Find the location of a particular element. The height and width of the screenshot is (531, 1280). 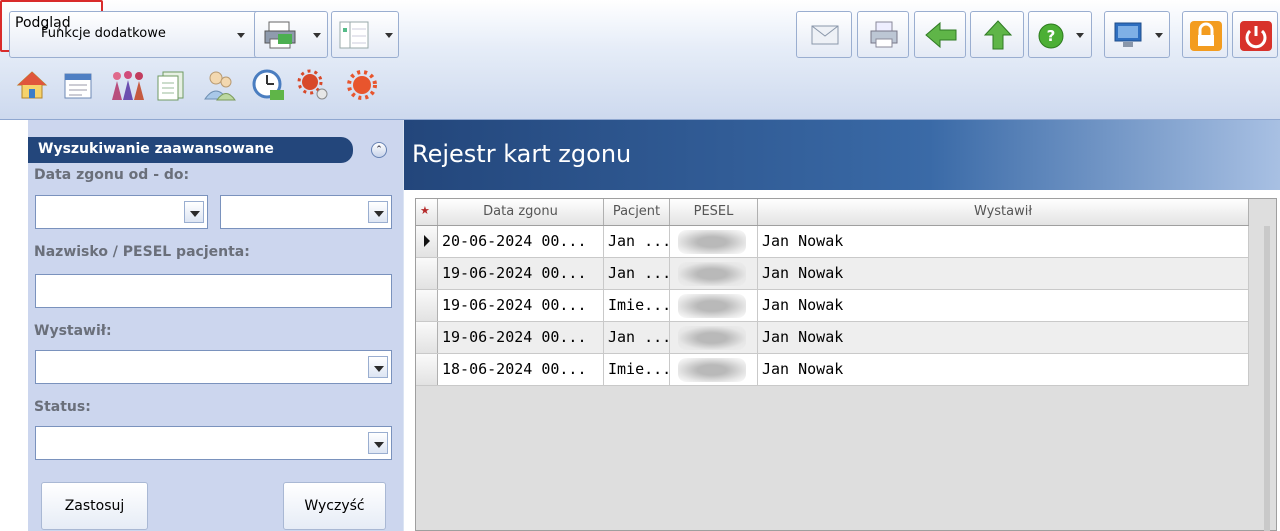

date-range-label: Data zgonu od - do: is located at coordinates (112, 175).